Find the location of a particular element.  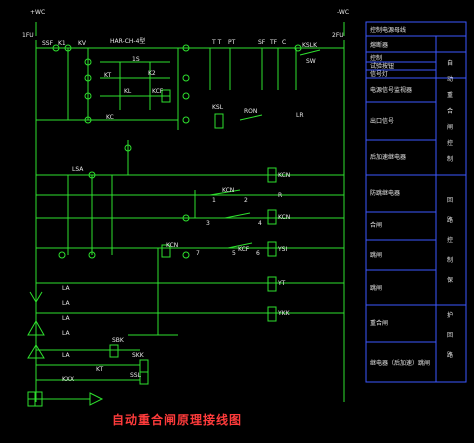

table-row-0: 控制电源母线 is located at coordinates (388, 30).